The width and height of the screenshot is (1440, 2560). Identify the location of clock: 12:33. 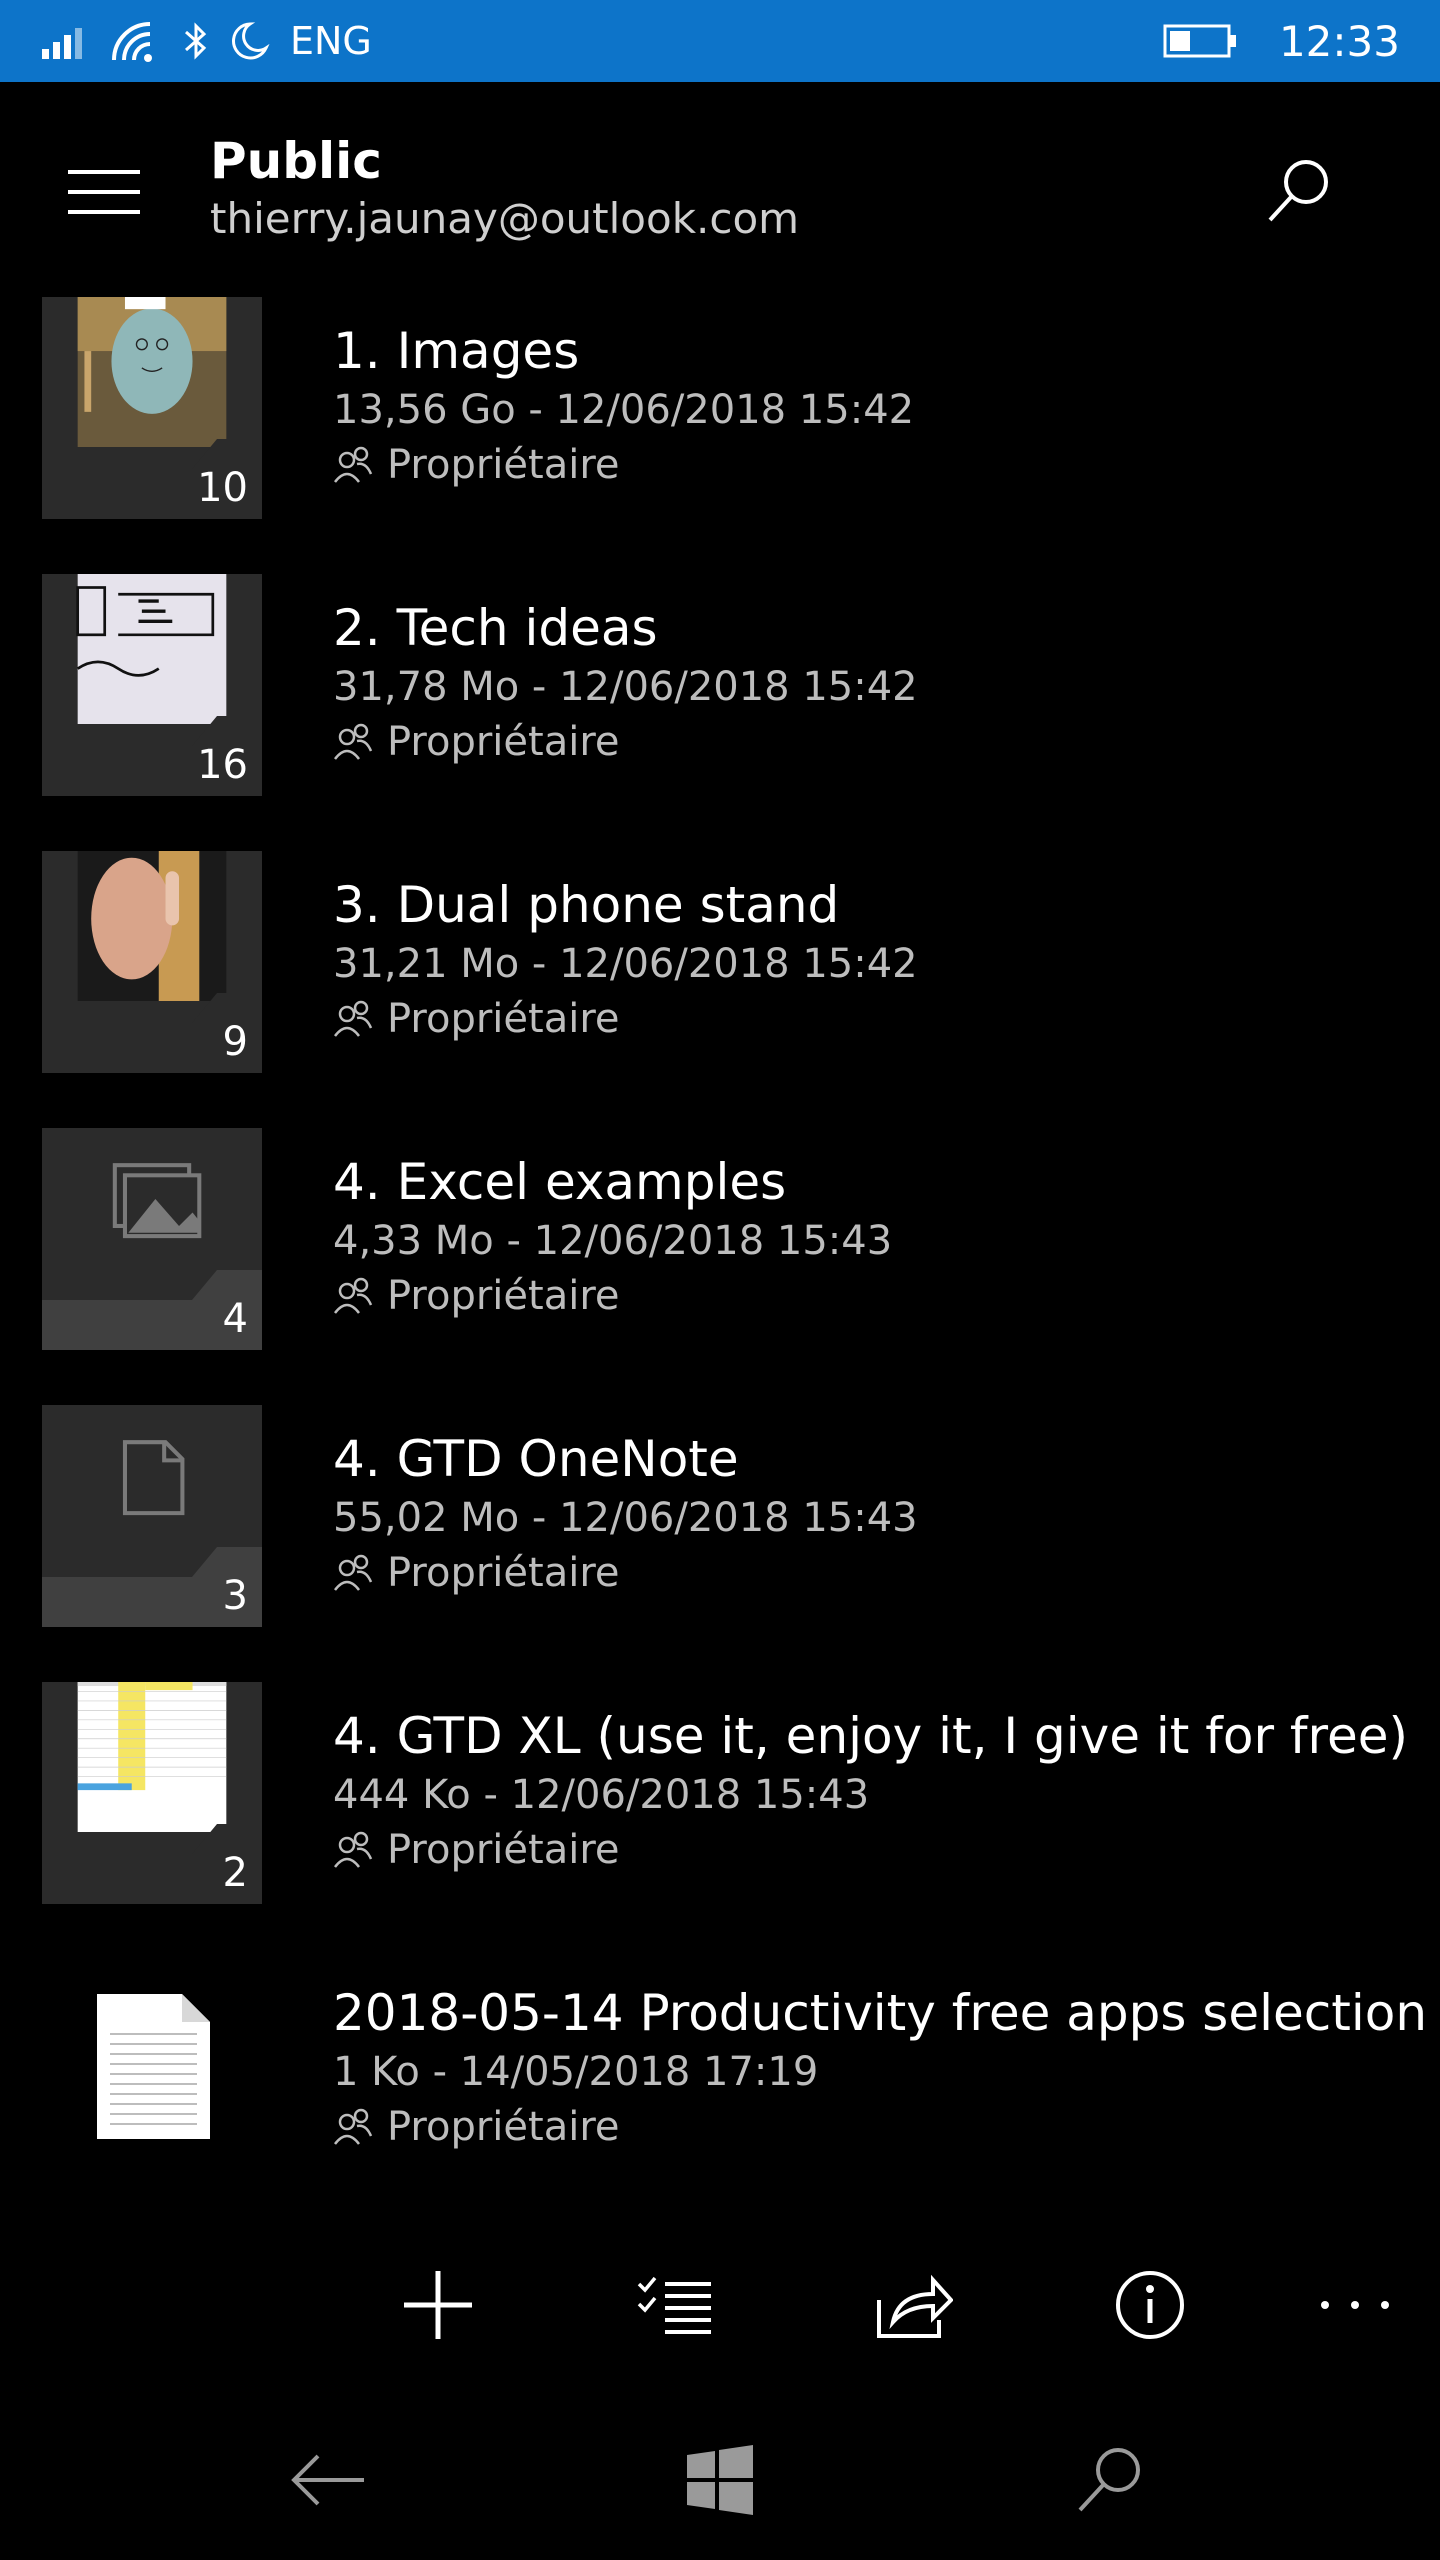
(1339, 41).